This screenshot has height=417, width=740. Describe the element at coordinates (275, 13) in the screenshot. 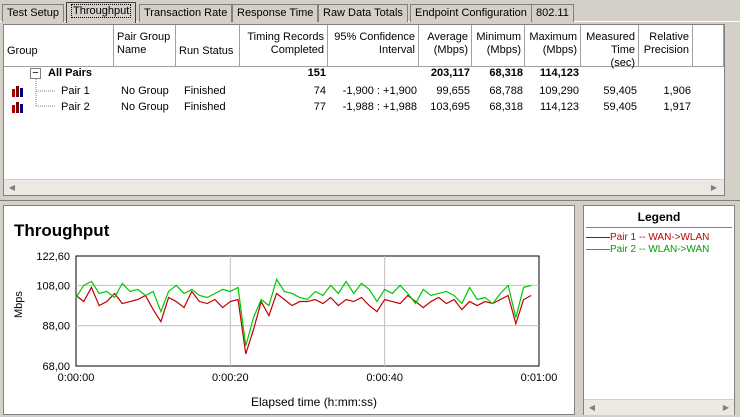

I see `tab-response-time: Response Time` at that location.